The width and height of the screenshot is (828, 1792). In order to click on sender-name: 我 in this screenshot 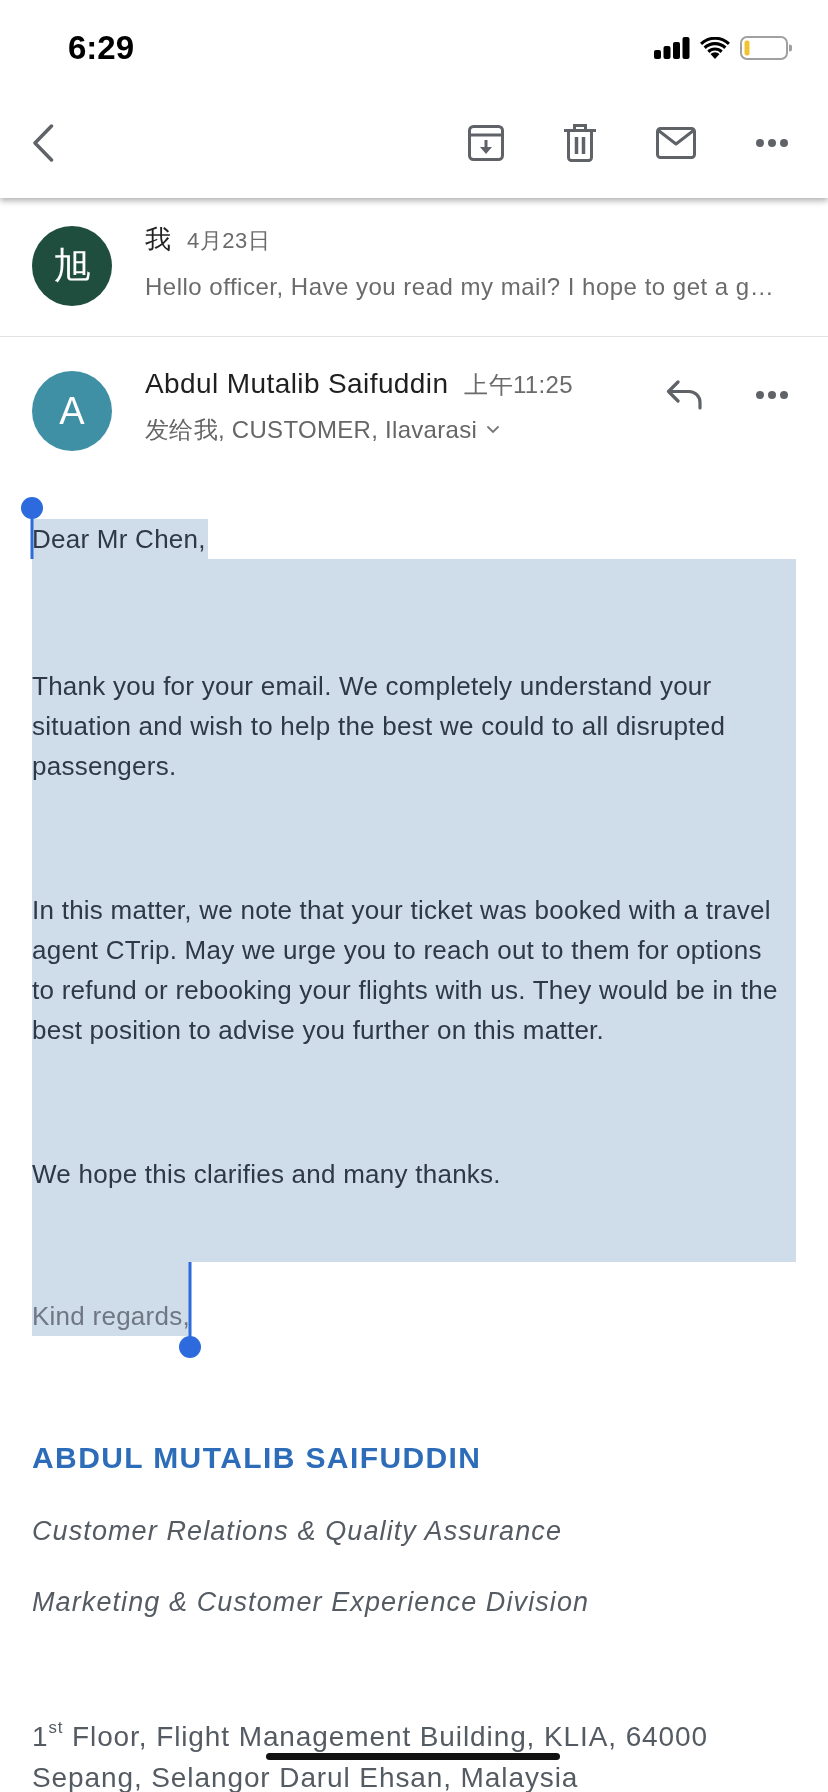, I will do `click(158, 239)`.